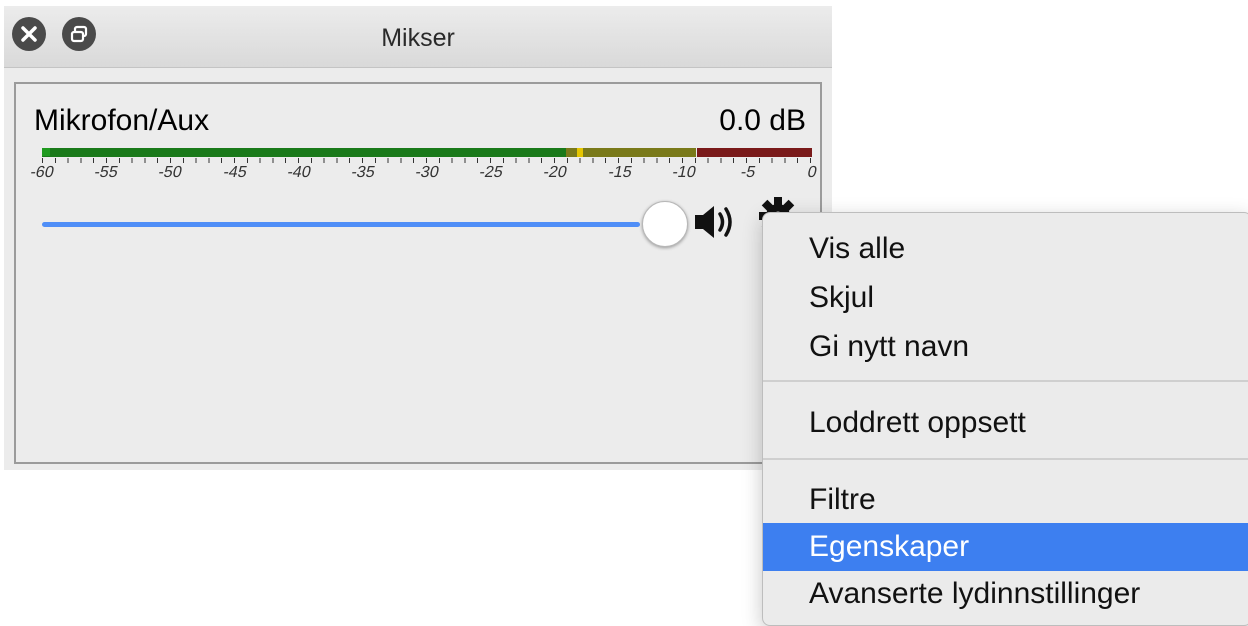 The image size is (1248, 626). I want to click on meter-tick-label: -25, so click(491, 172).